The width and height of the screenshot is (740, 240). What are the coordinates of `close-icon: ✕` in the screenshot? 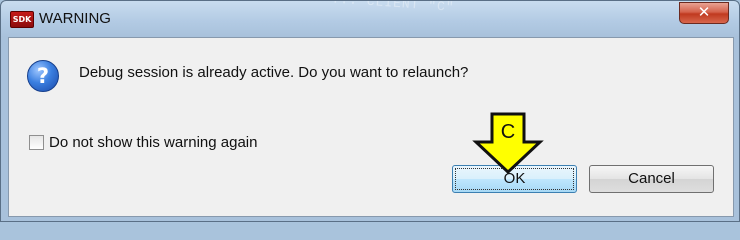 It's located at (704, 12).